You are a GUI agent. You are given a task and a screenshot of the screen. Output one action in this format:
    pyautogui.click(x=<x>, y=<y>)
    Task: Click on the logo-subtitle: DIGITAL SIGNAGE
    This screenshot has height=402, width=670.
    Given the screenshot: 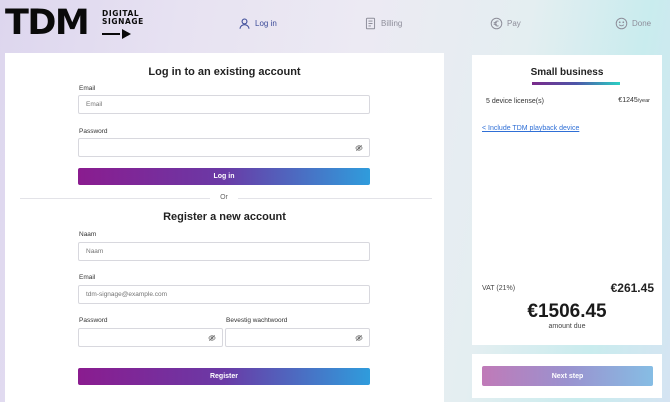 What is the action you would take?
    pyautogui.click(x=125, y=24)
    